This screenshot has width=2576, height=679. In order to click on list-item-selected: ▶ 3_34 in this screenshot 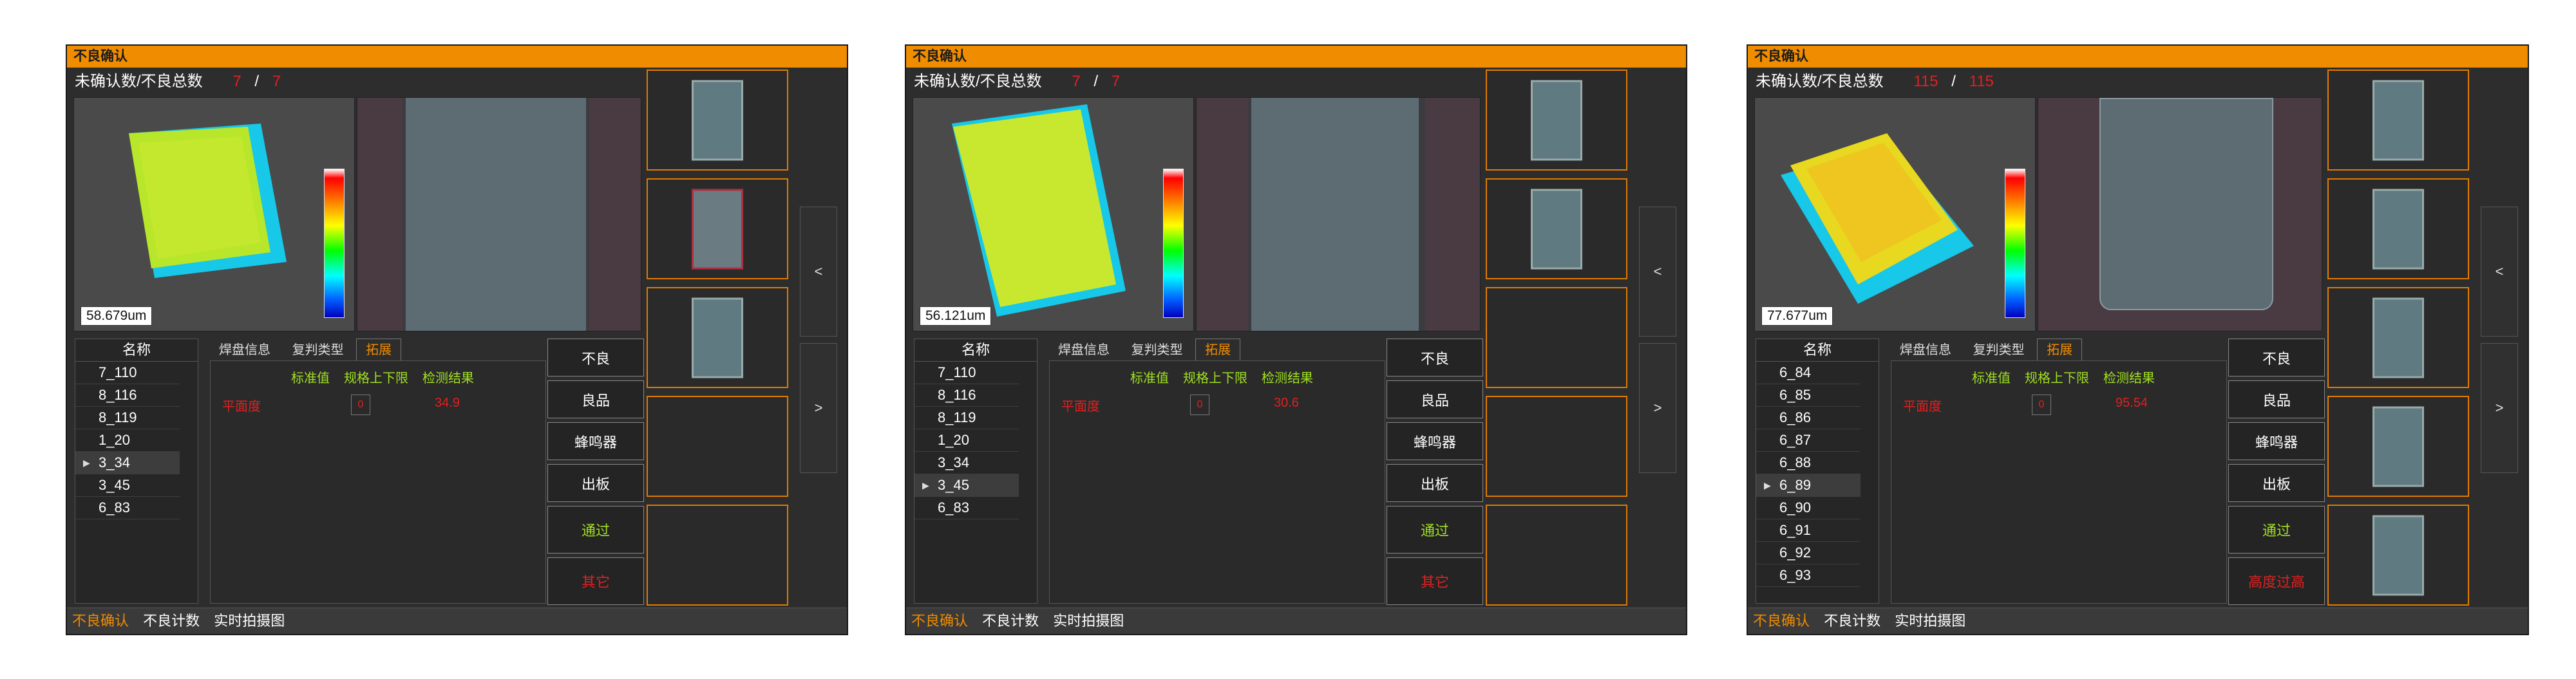, I will do `click(128, 463)`.